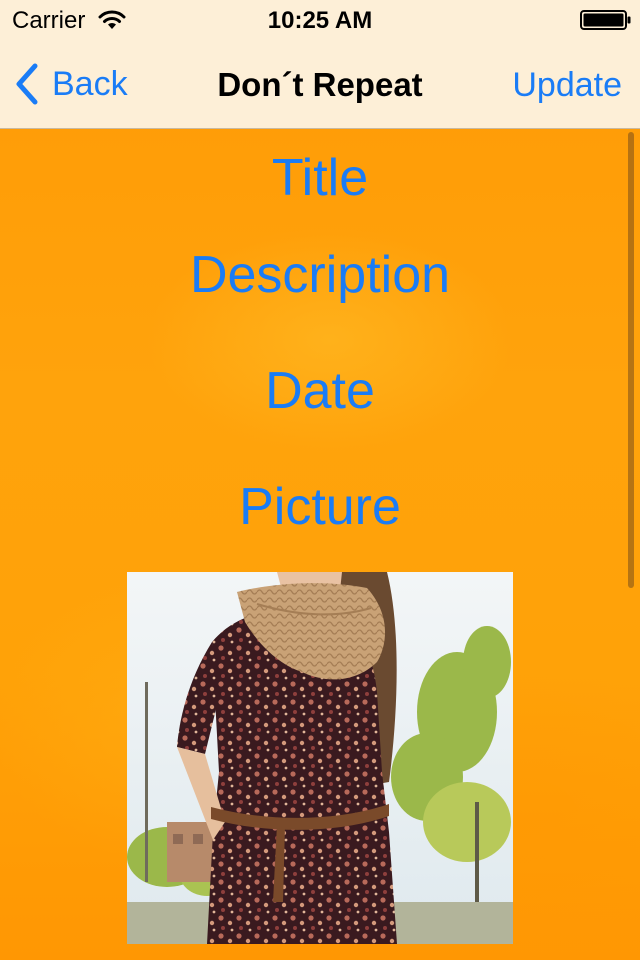  Describe the element at coordinates (320, 84) in the screenshot. I see `navigation-bar: Back Don´t Repeat Update` at that location.